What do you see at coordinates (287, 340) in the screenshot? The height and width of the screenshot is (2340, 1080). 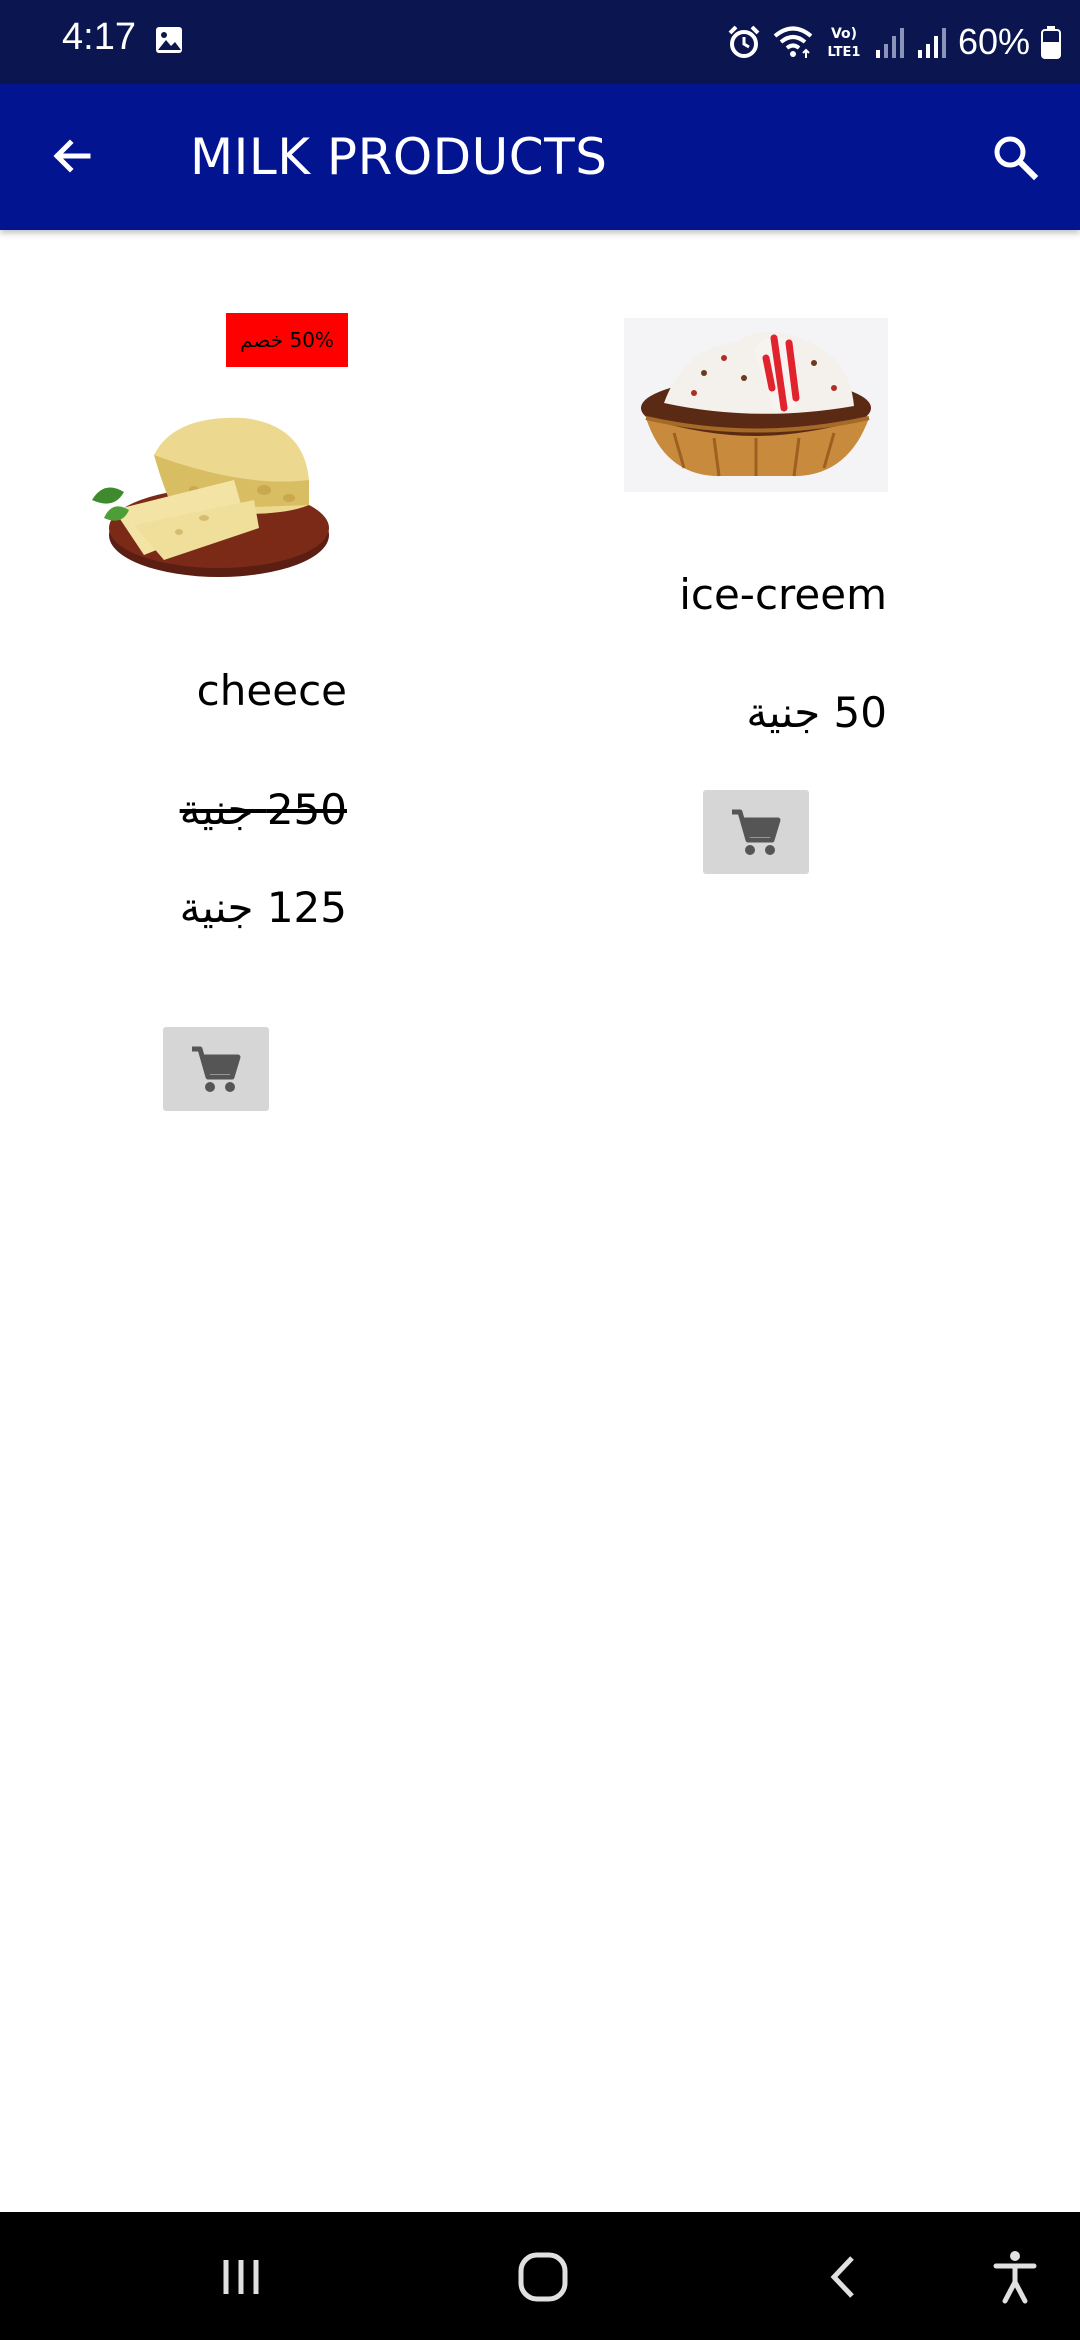 I see `discount-badge: 50% خصم` at bounding box center [287, 340].